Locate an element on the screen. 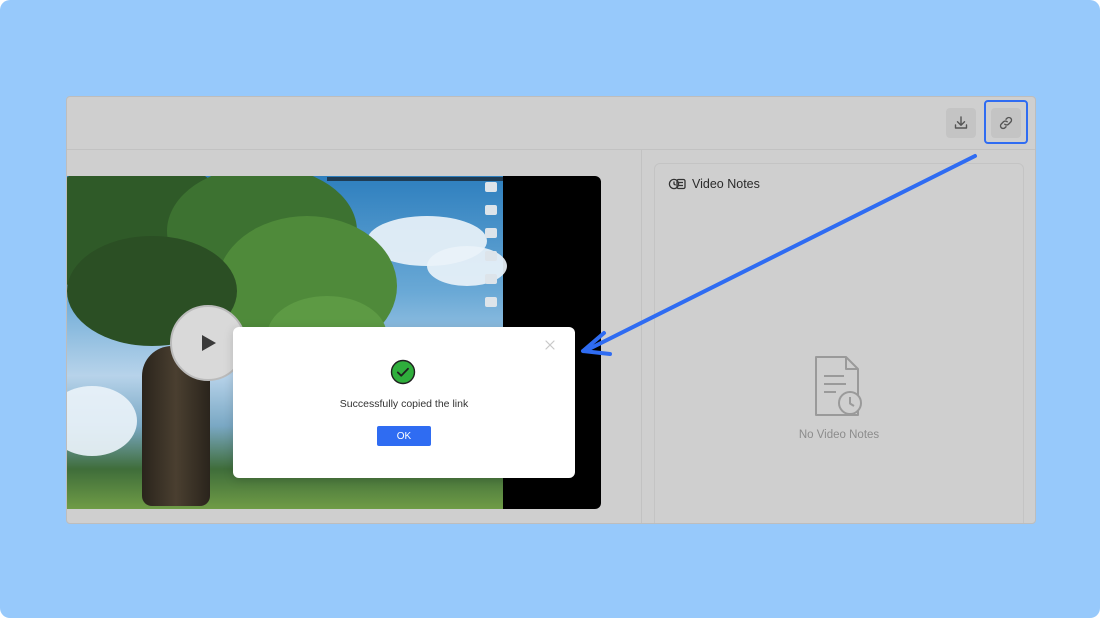 This screenshot has width=1100, height=618. document-clock-icon is located at coordinates (838, 386).